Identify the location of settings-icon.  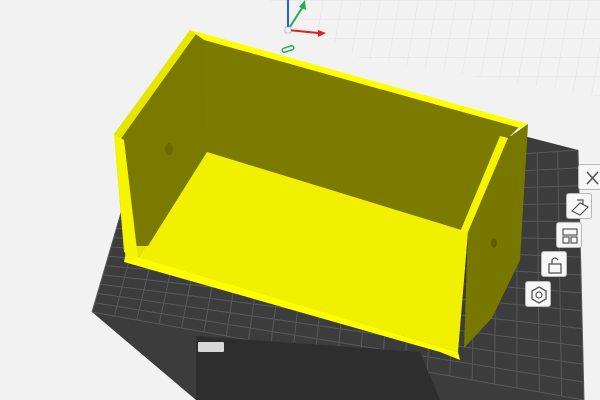
(539, 295).